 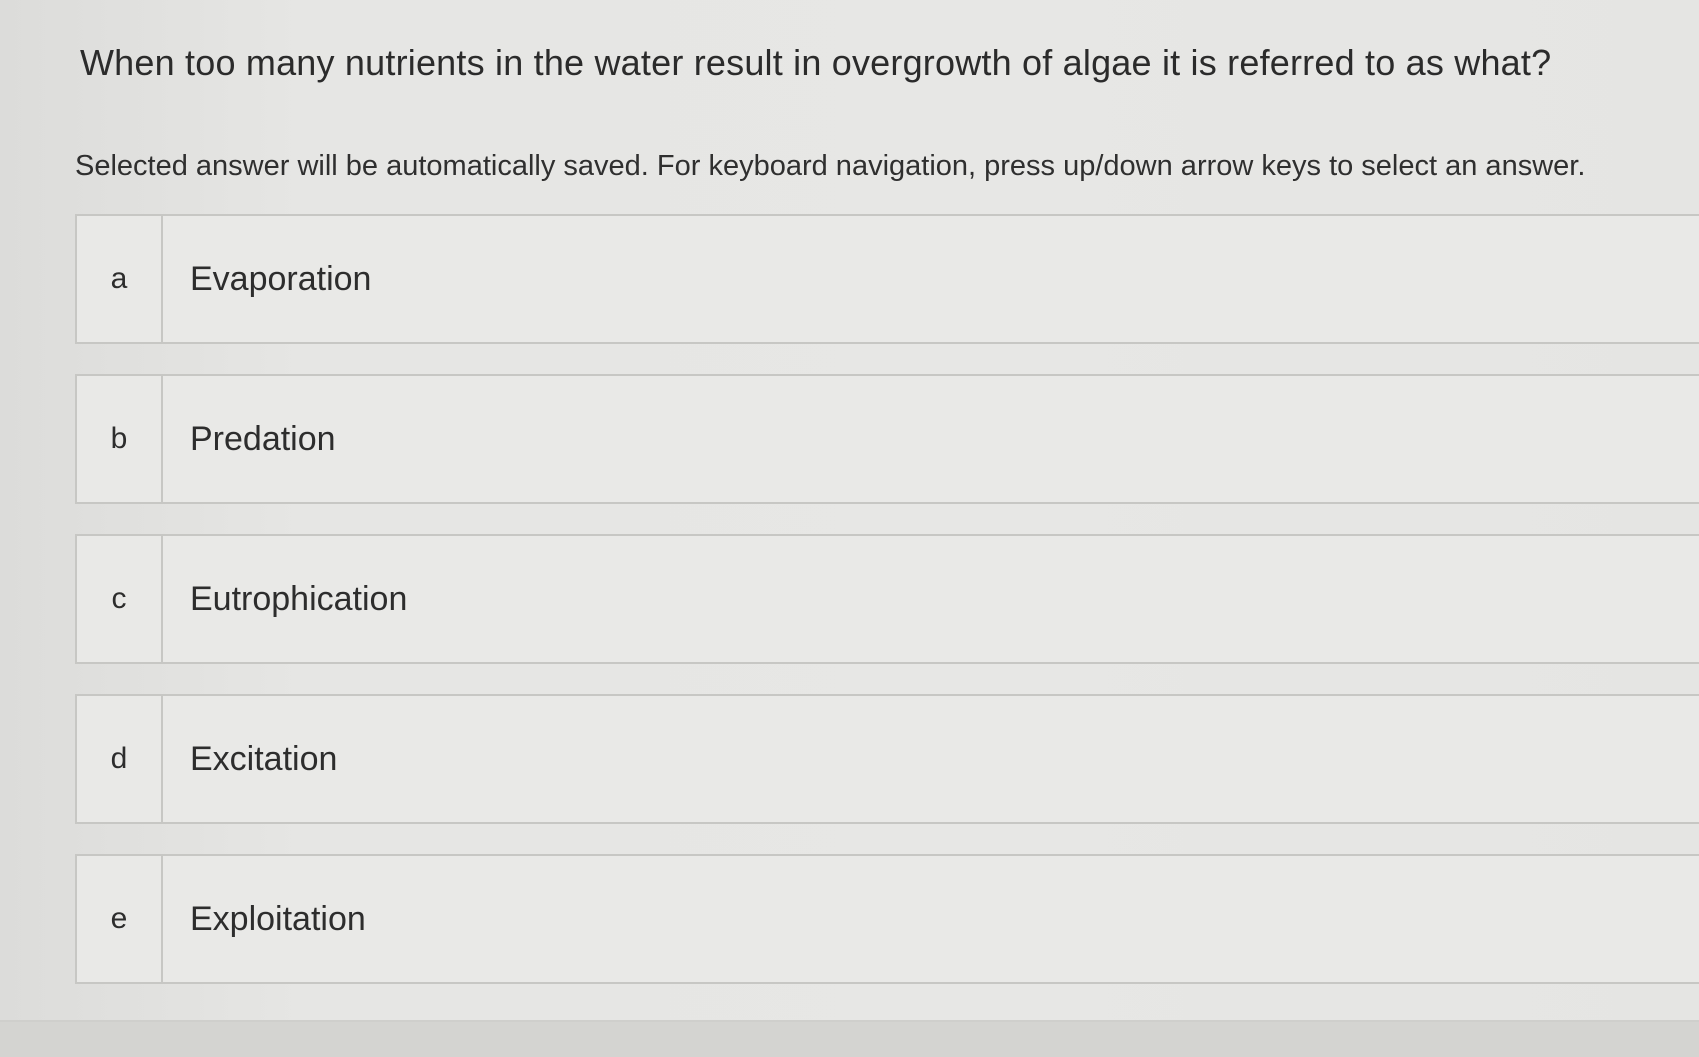 I want to click on option-label: Exploitation, so click(x=278, y=918).